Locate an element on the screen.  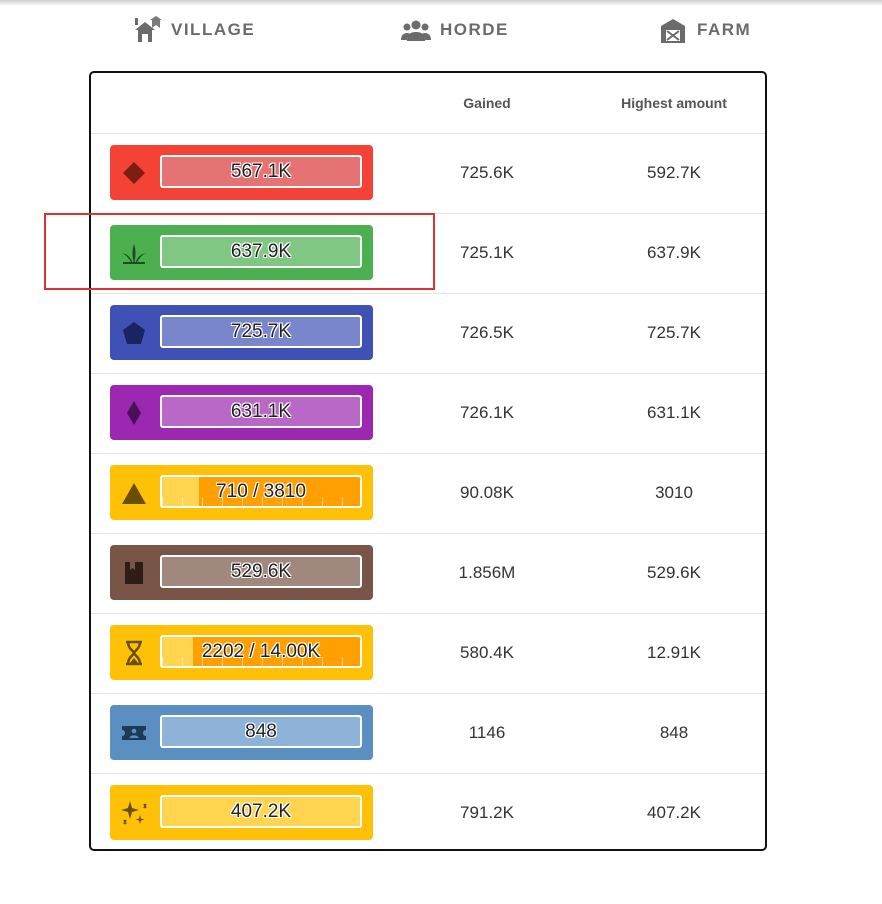
resource-bar: 529.6K is located at coordinates (261, 571).